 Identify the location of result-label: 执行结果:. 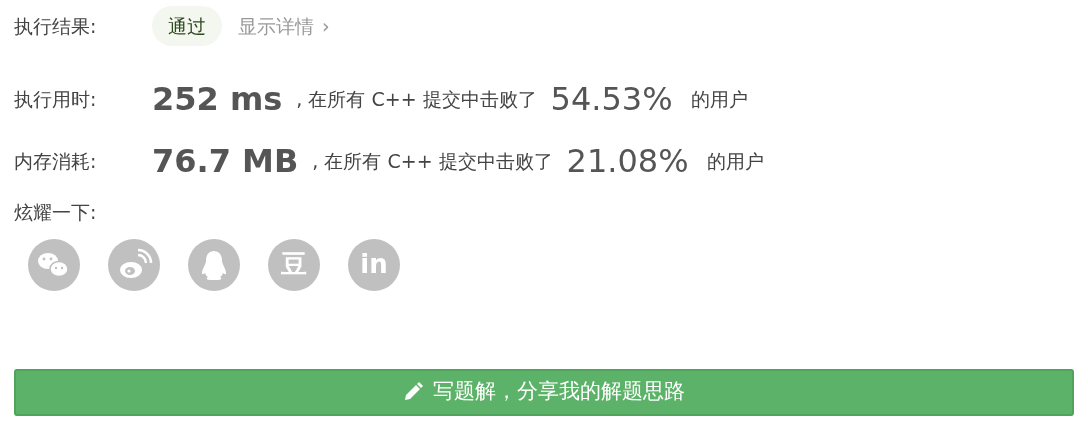
(56, 26).